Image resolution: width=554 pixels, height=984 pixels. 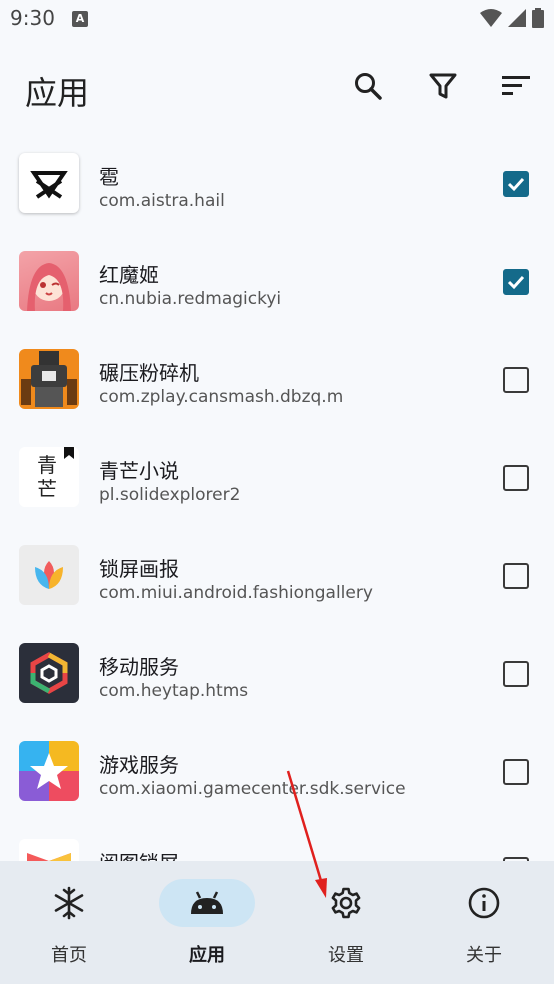 What do you see at coordinates (129, 275) in the screenshot?
I see `app-name: 红魔姬` at bounding box center [129, 275].